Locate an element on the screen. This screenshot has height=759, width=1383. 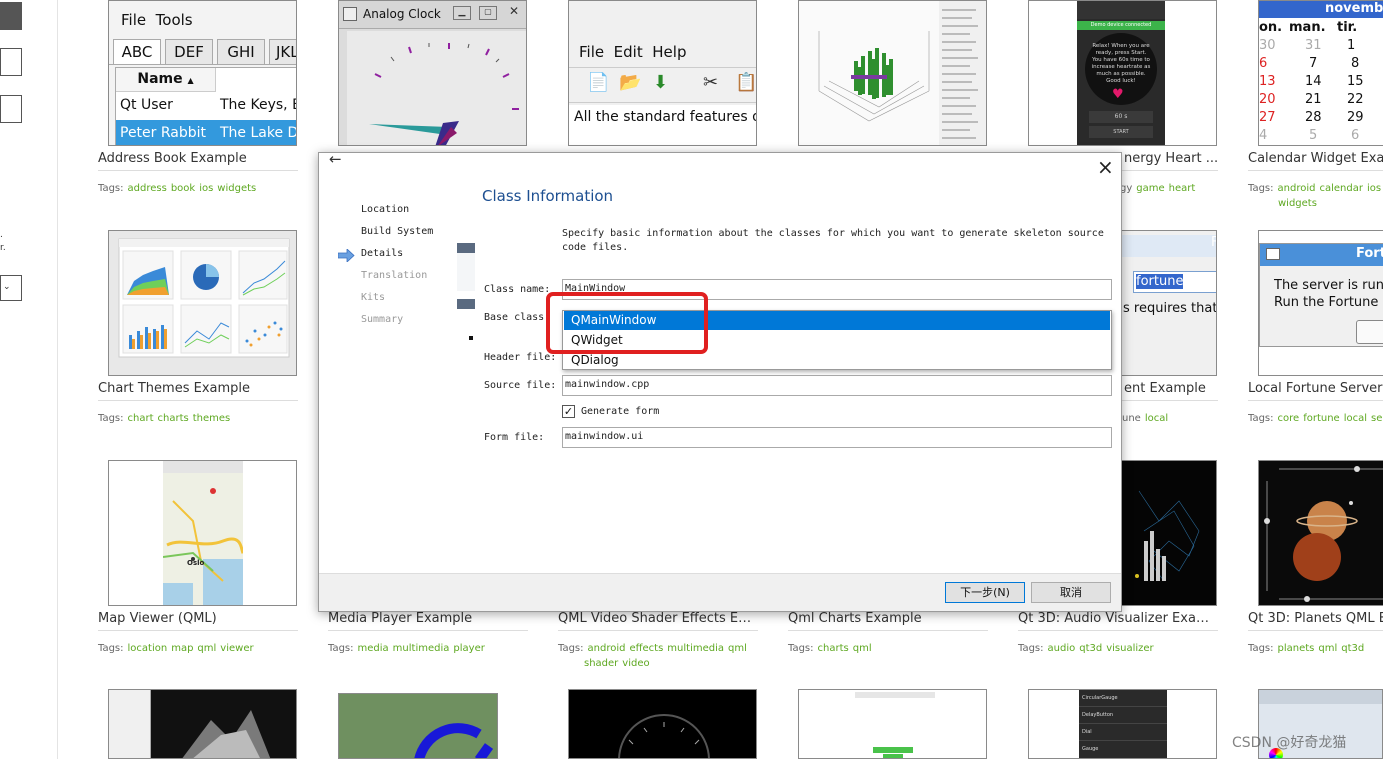
thumbnail-dashboard is located at coordinates (662, 724).